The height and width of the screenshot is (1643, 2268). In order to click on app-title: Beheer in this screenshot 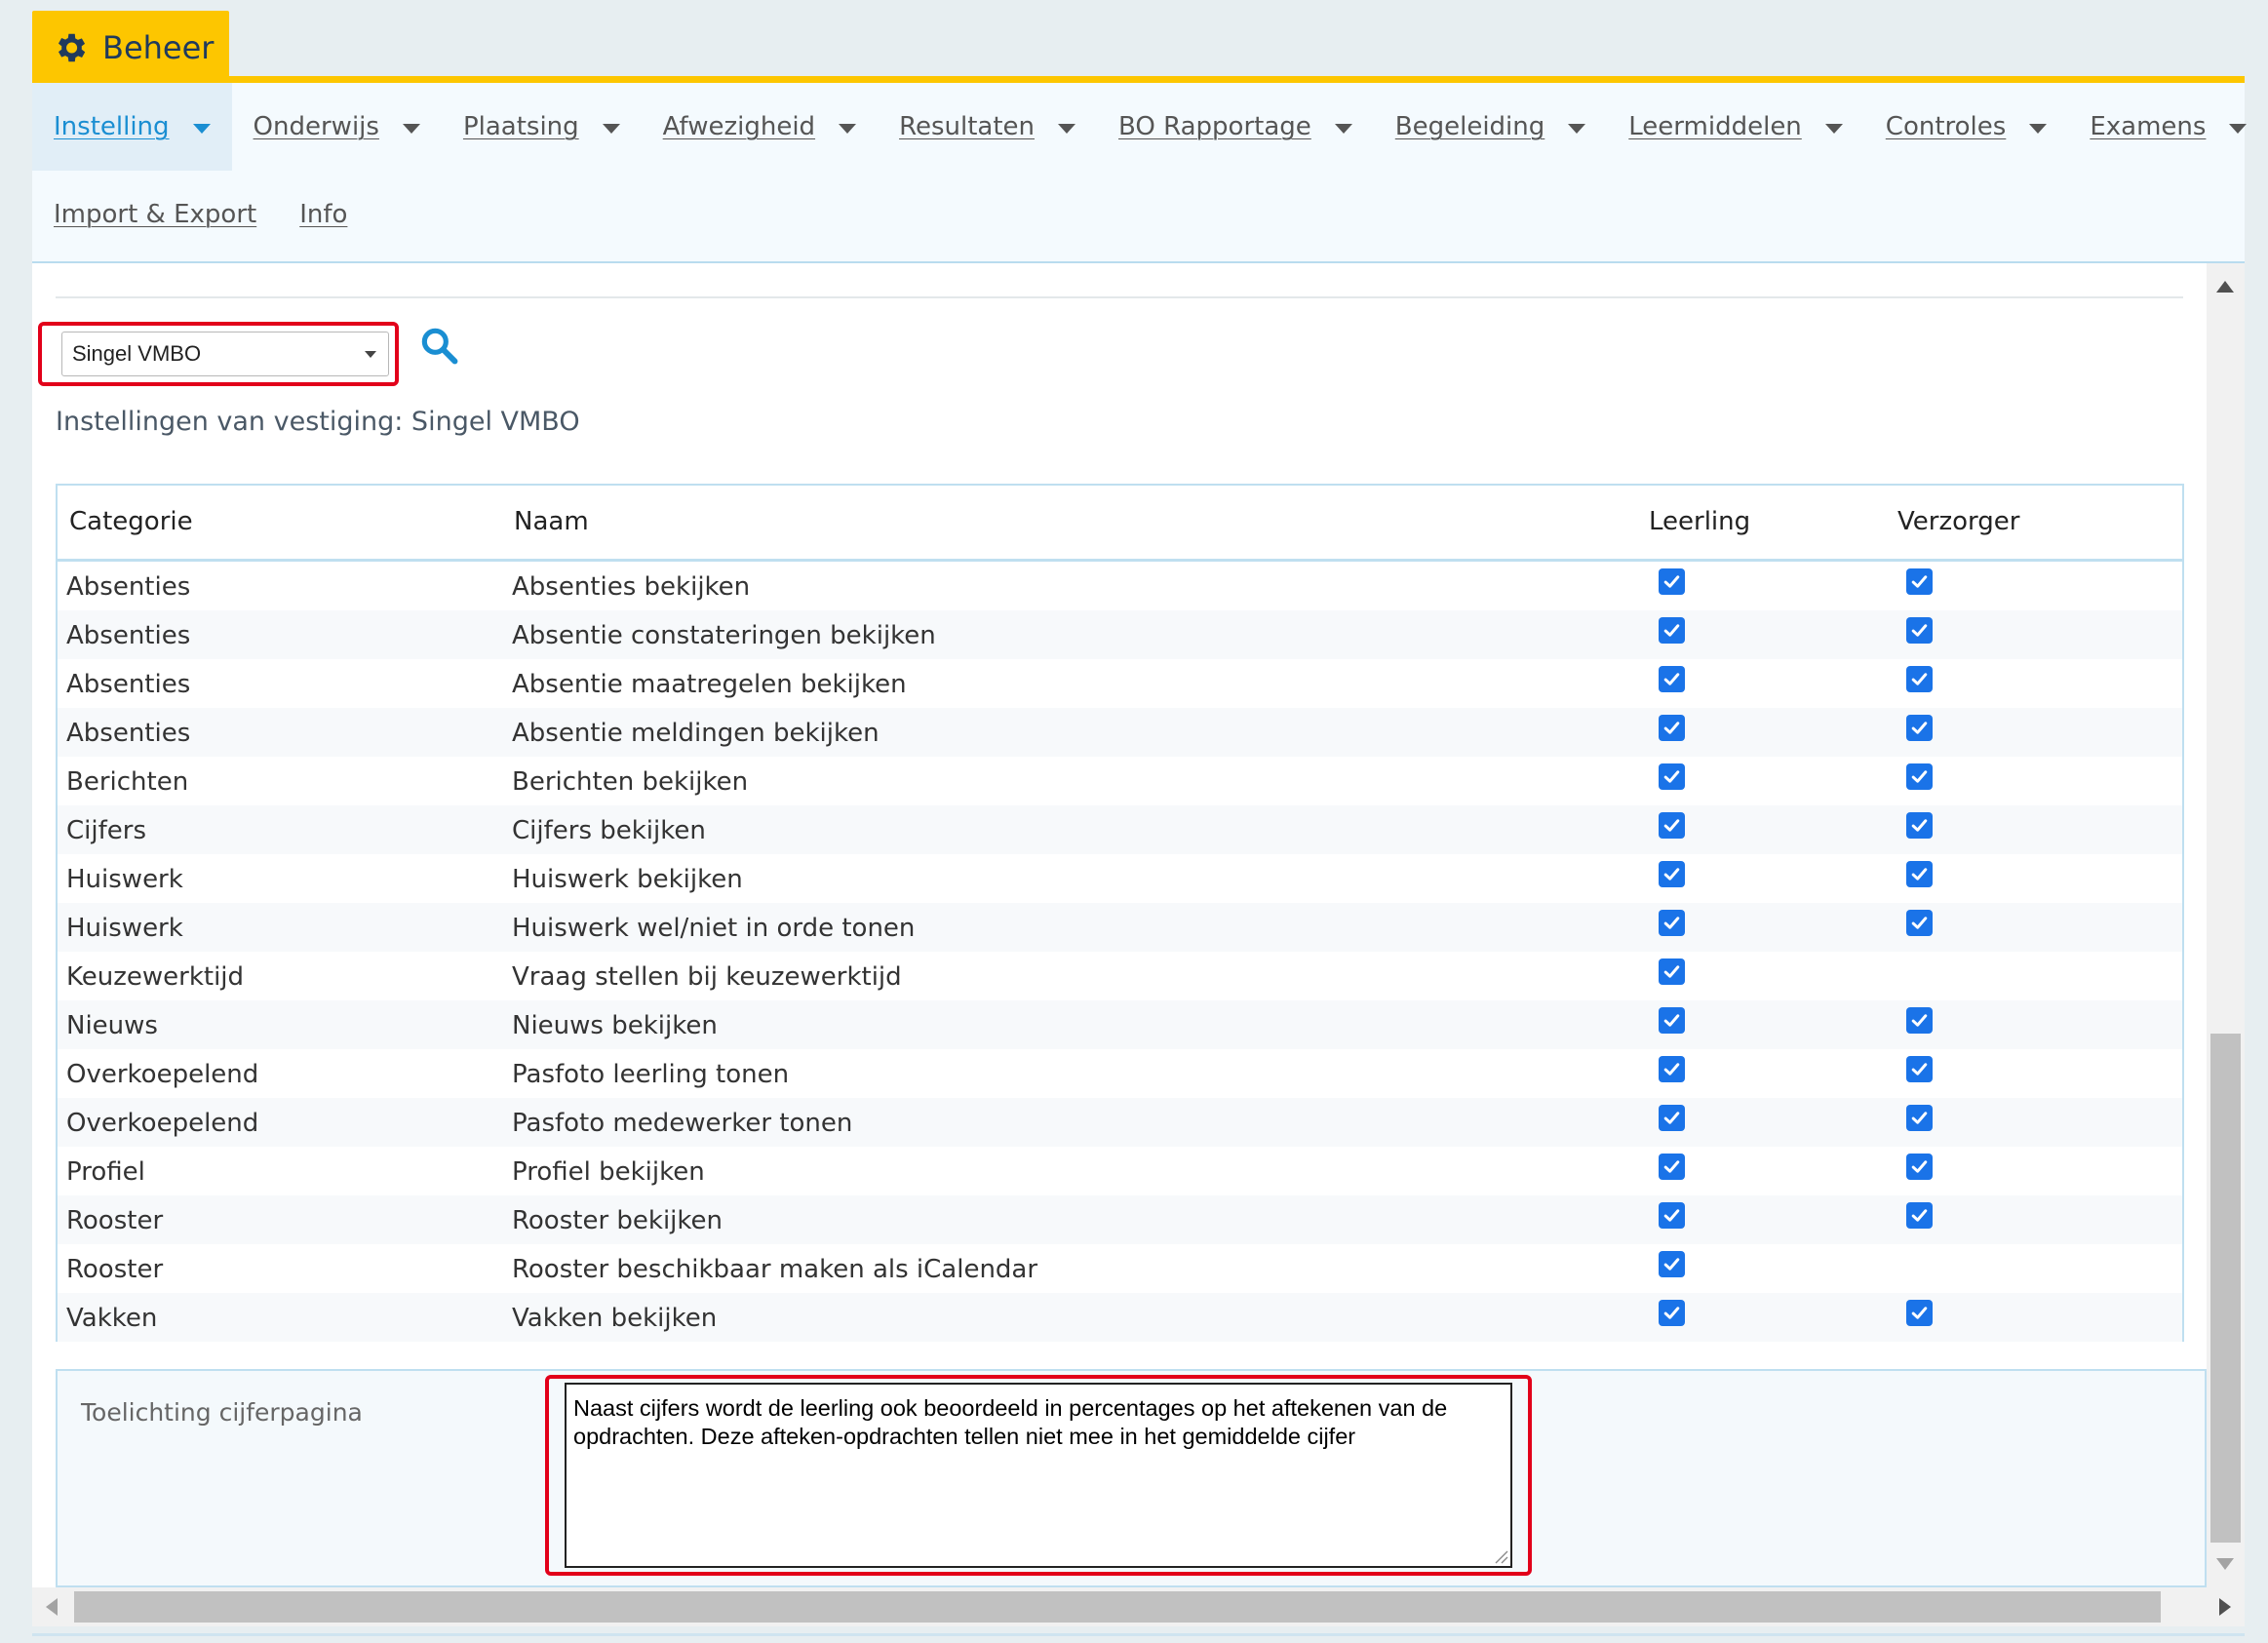, I will do `click(159, 47)`.